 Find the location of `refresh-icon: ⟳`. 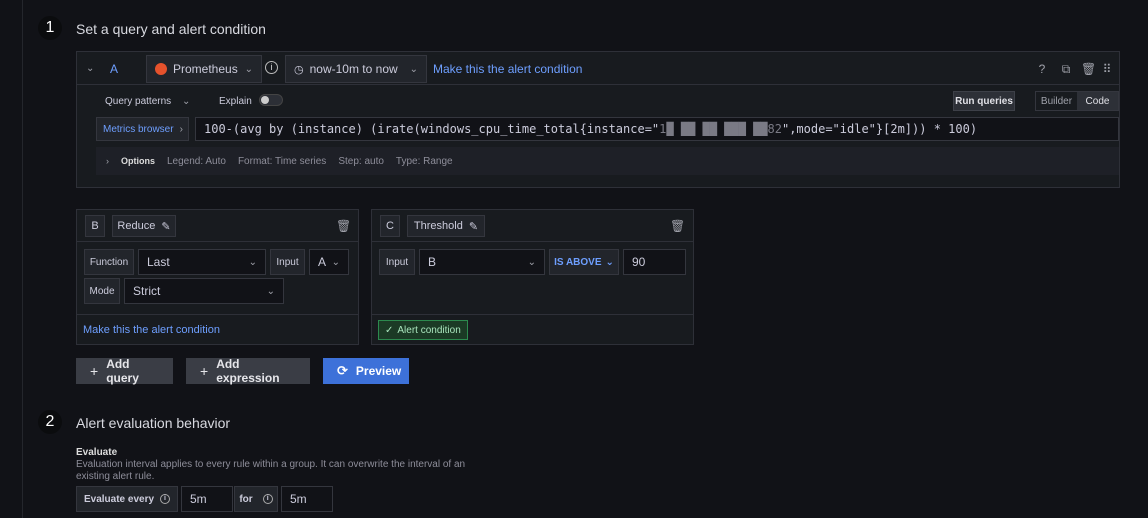

refresh-icon: ⟳ is located at coordinates (342, 370).